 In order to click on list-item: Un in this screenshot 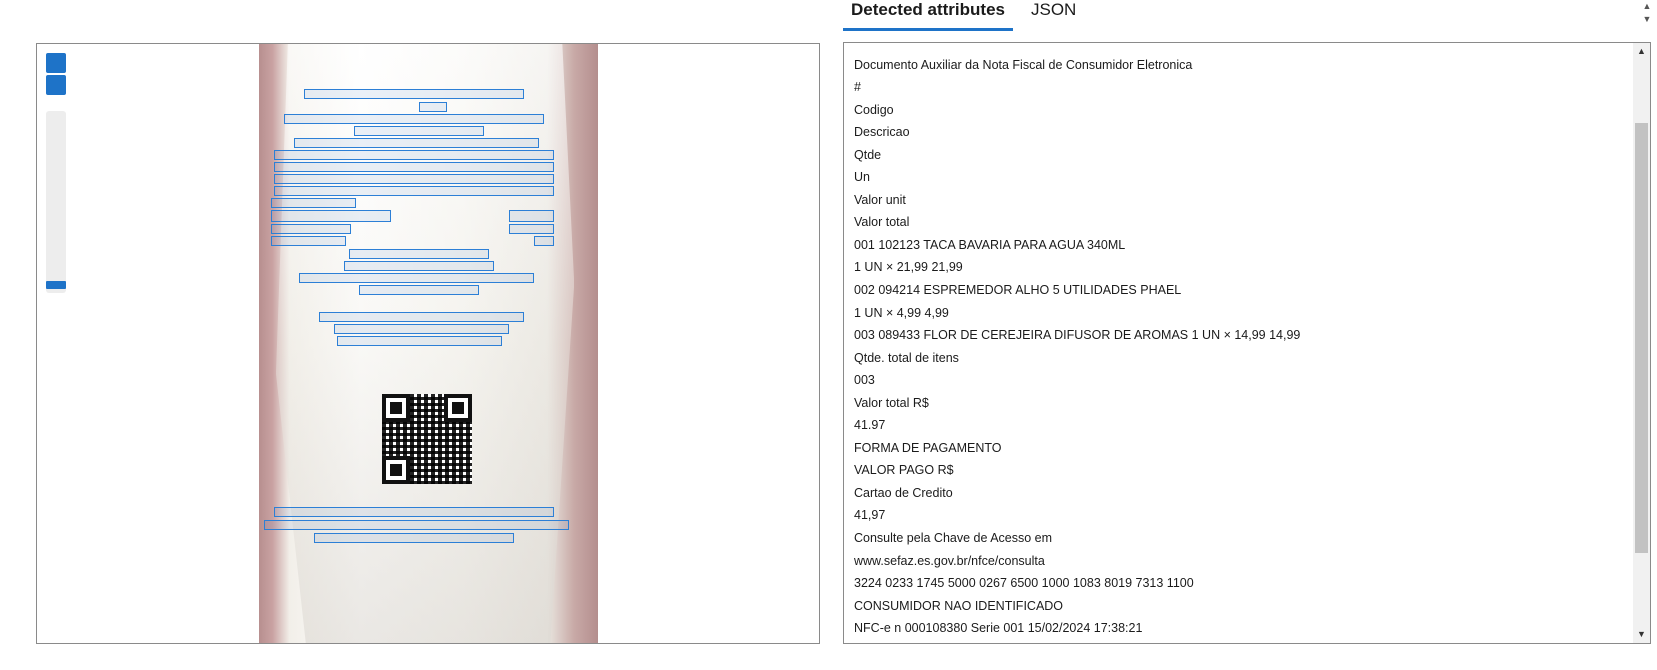, I will do `click(862, 177)`.